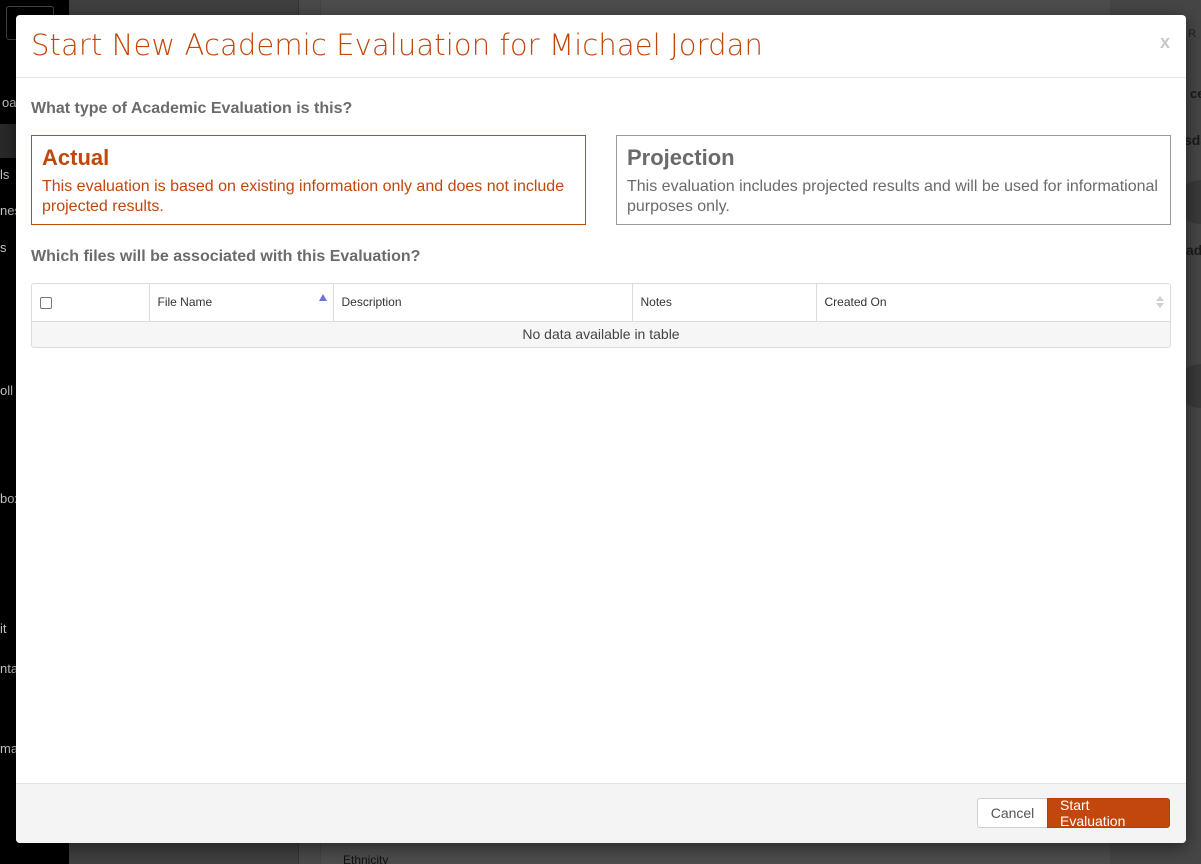 Image resolution: width=1201 pixels, height=864 pixels. What do you see at coordinates (1165, 42) in the screenshot?
I see `close-button: x` at bounding box center [1165, 42].